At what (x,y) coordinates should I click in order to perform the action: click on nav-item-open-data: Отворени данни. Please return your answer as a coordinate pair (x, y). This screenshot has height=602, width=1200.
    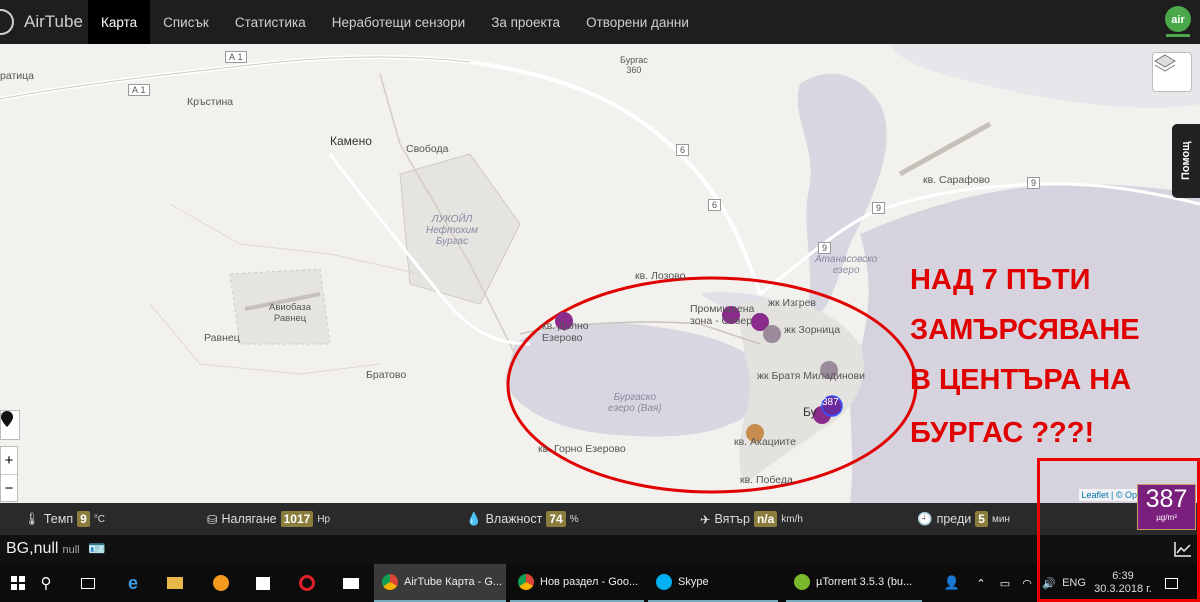
    Looking at the image, I should click on (637, 22).